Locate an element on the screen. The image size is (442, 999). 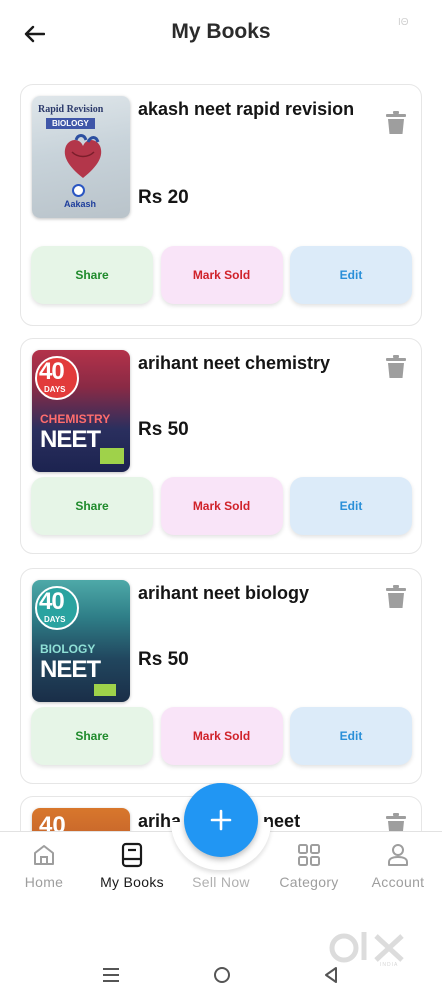
status-indicator: ΙΘ is located at coordinates (403, 22).